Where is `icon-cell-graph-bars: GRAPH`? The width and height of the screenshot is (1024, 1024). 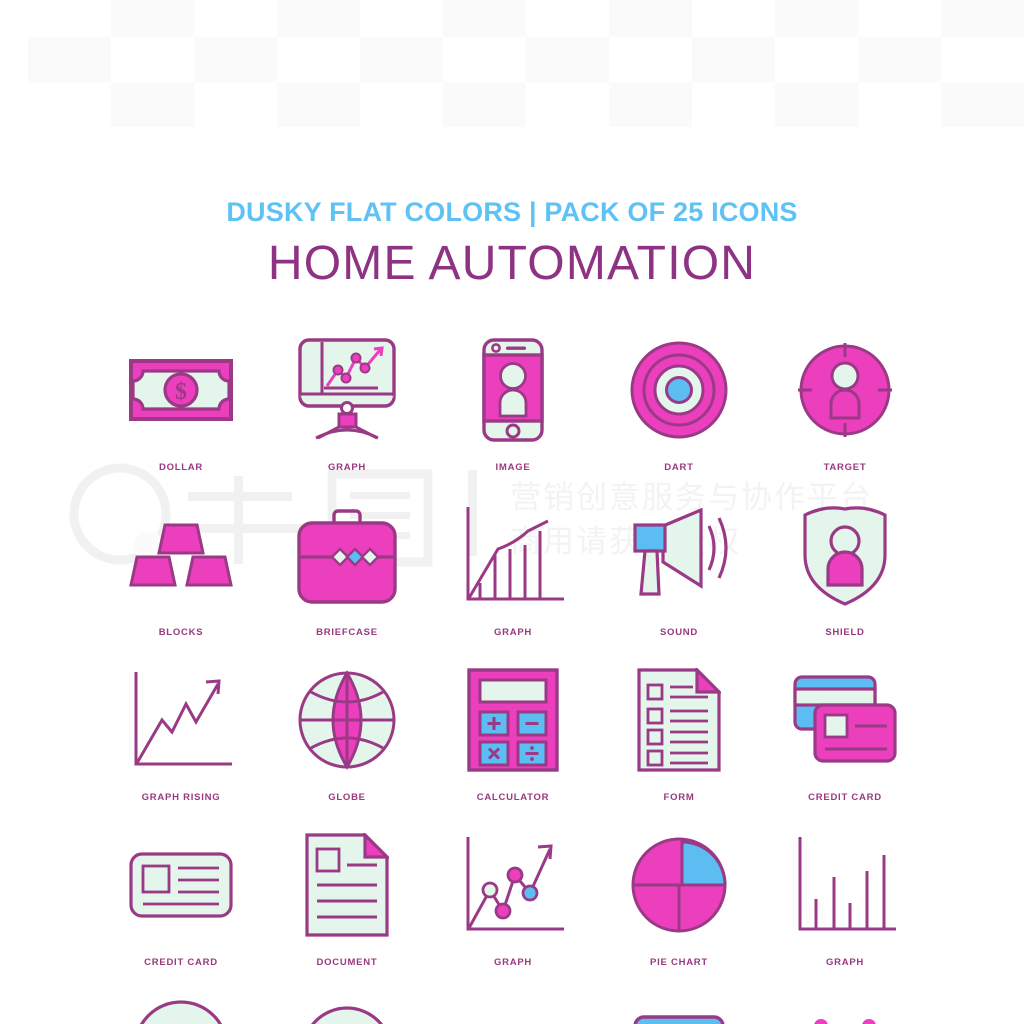
icon-cell-graph-bars: GRAPH is located at coordinates (845, 913).